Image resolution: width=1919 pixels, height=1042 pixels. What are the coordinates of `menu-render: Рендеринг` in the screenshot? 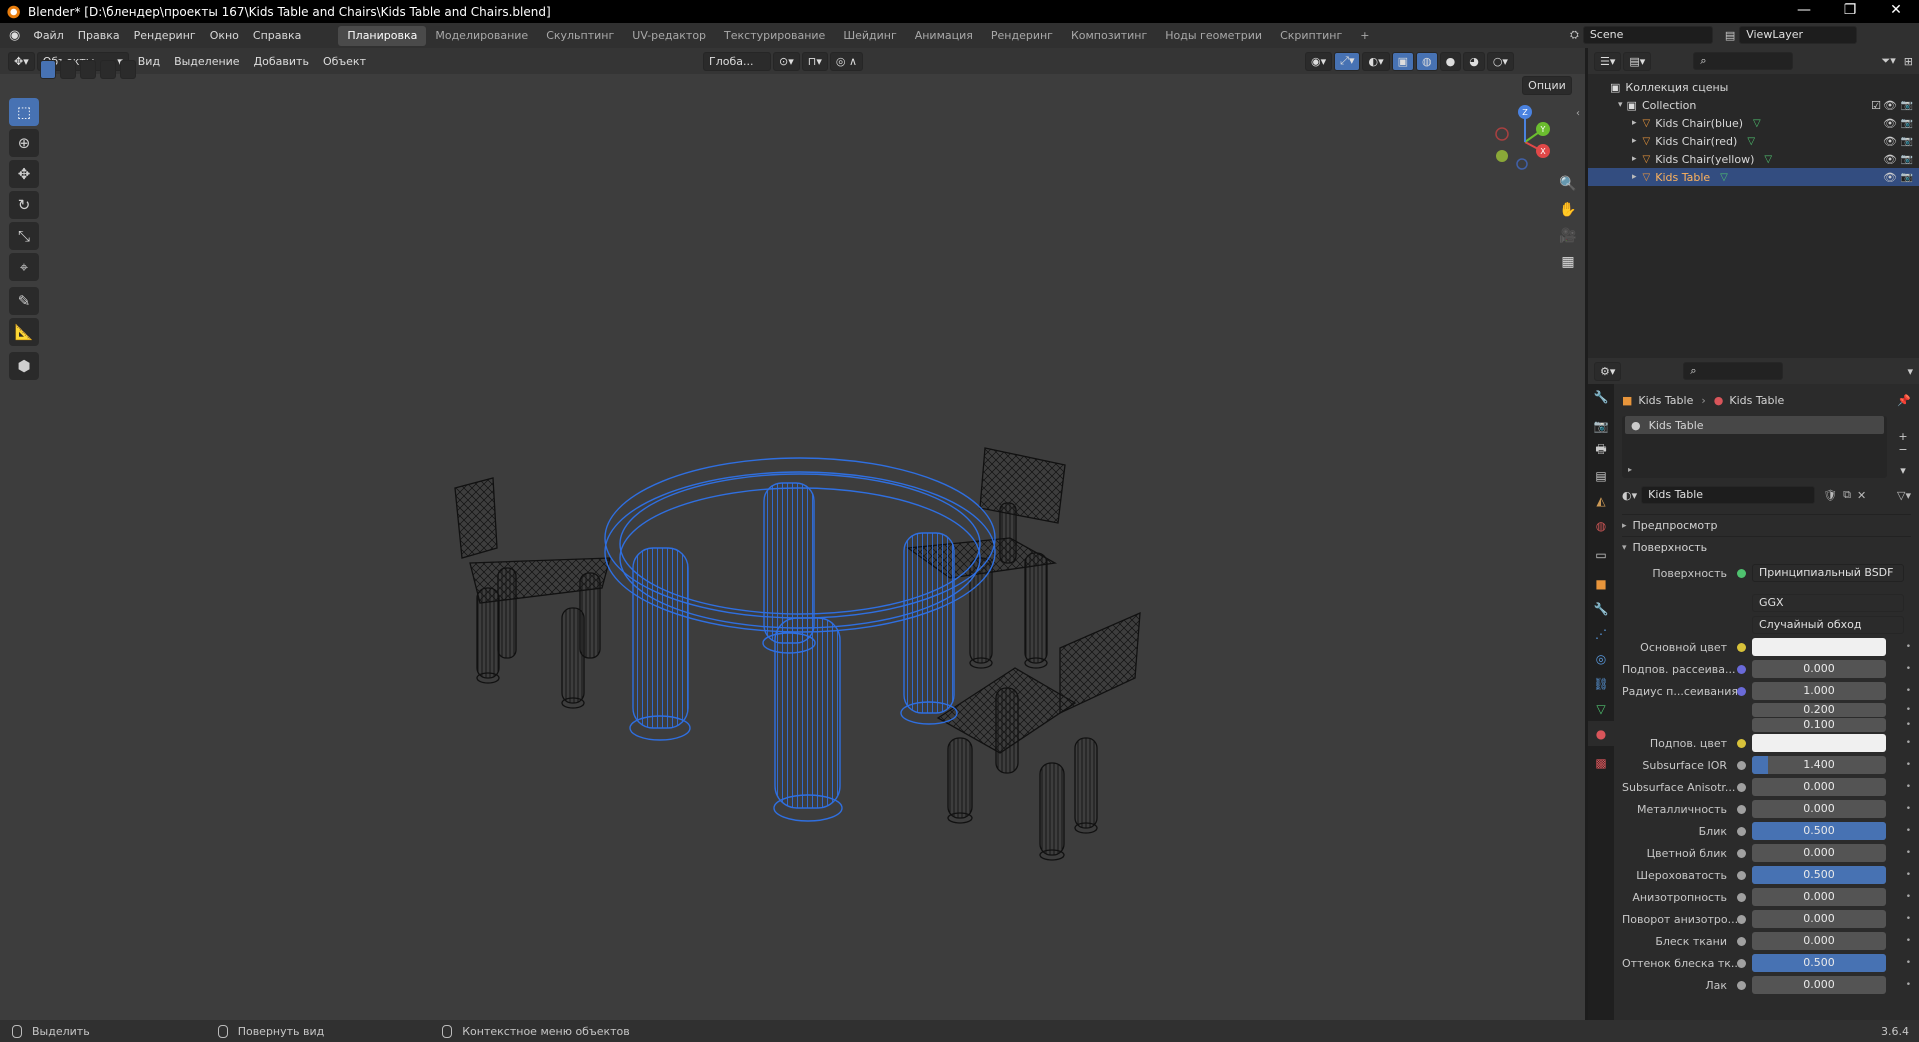 It's located at (165, 35).